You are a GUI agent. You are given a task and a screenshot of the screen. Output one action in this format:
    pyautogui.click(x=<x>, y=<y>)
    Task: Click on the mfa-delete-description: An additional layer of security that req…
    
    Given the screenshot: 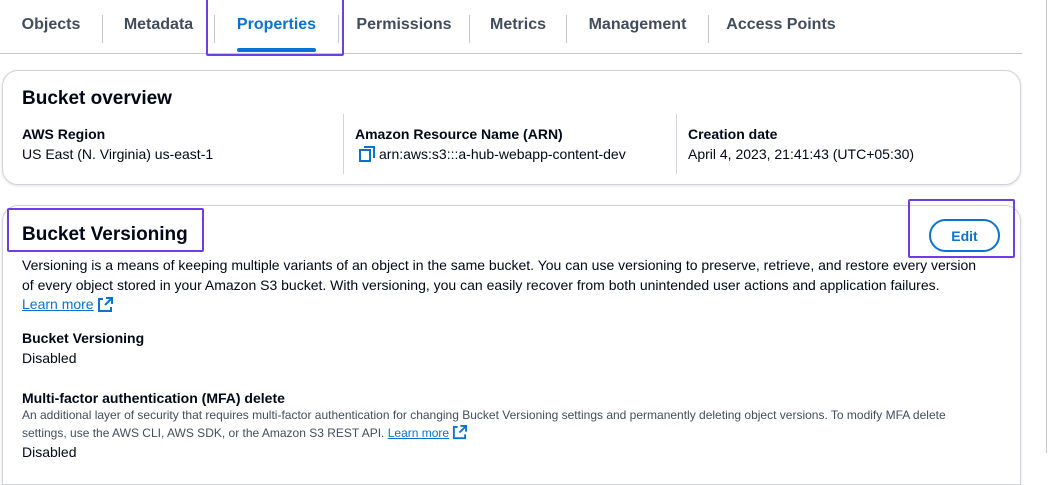 What is the action you would take?
    pyautogui.click(x=502, y=424)
    